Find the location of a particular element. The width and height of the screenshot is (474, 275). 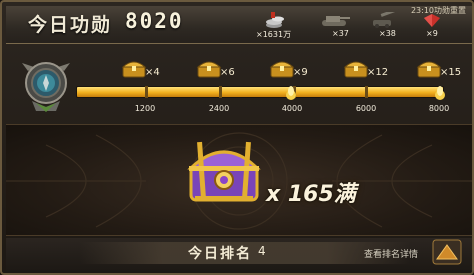

tank-icon is located at coordinates (336, 21).